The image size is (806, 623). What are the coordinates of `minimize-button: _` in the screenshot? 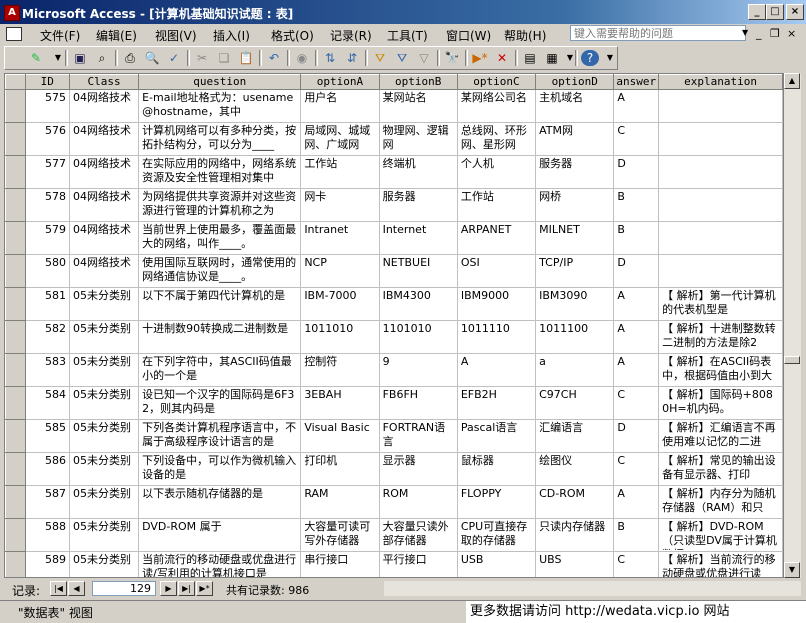 It's located at (757, 12).